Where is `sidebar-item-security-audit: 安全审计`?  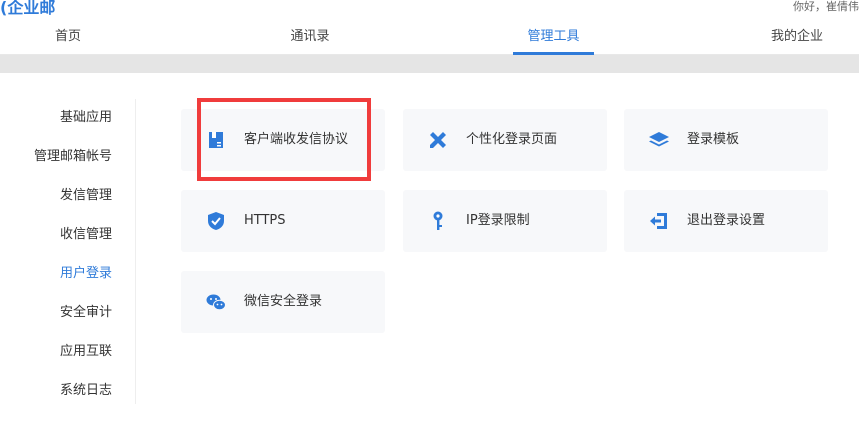 sidebar-item-security-audit: 安全审计 is located at coordinates (86, 313).